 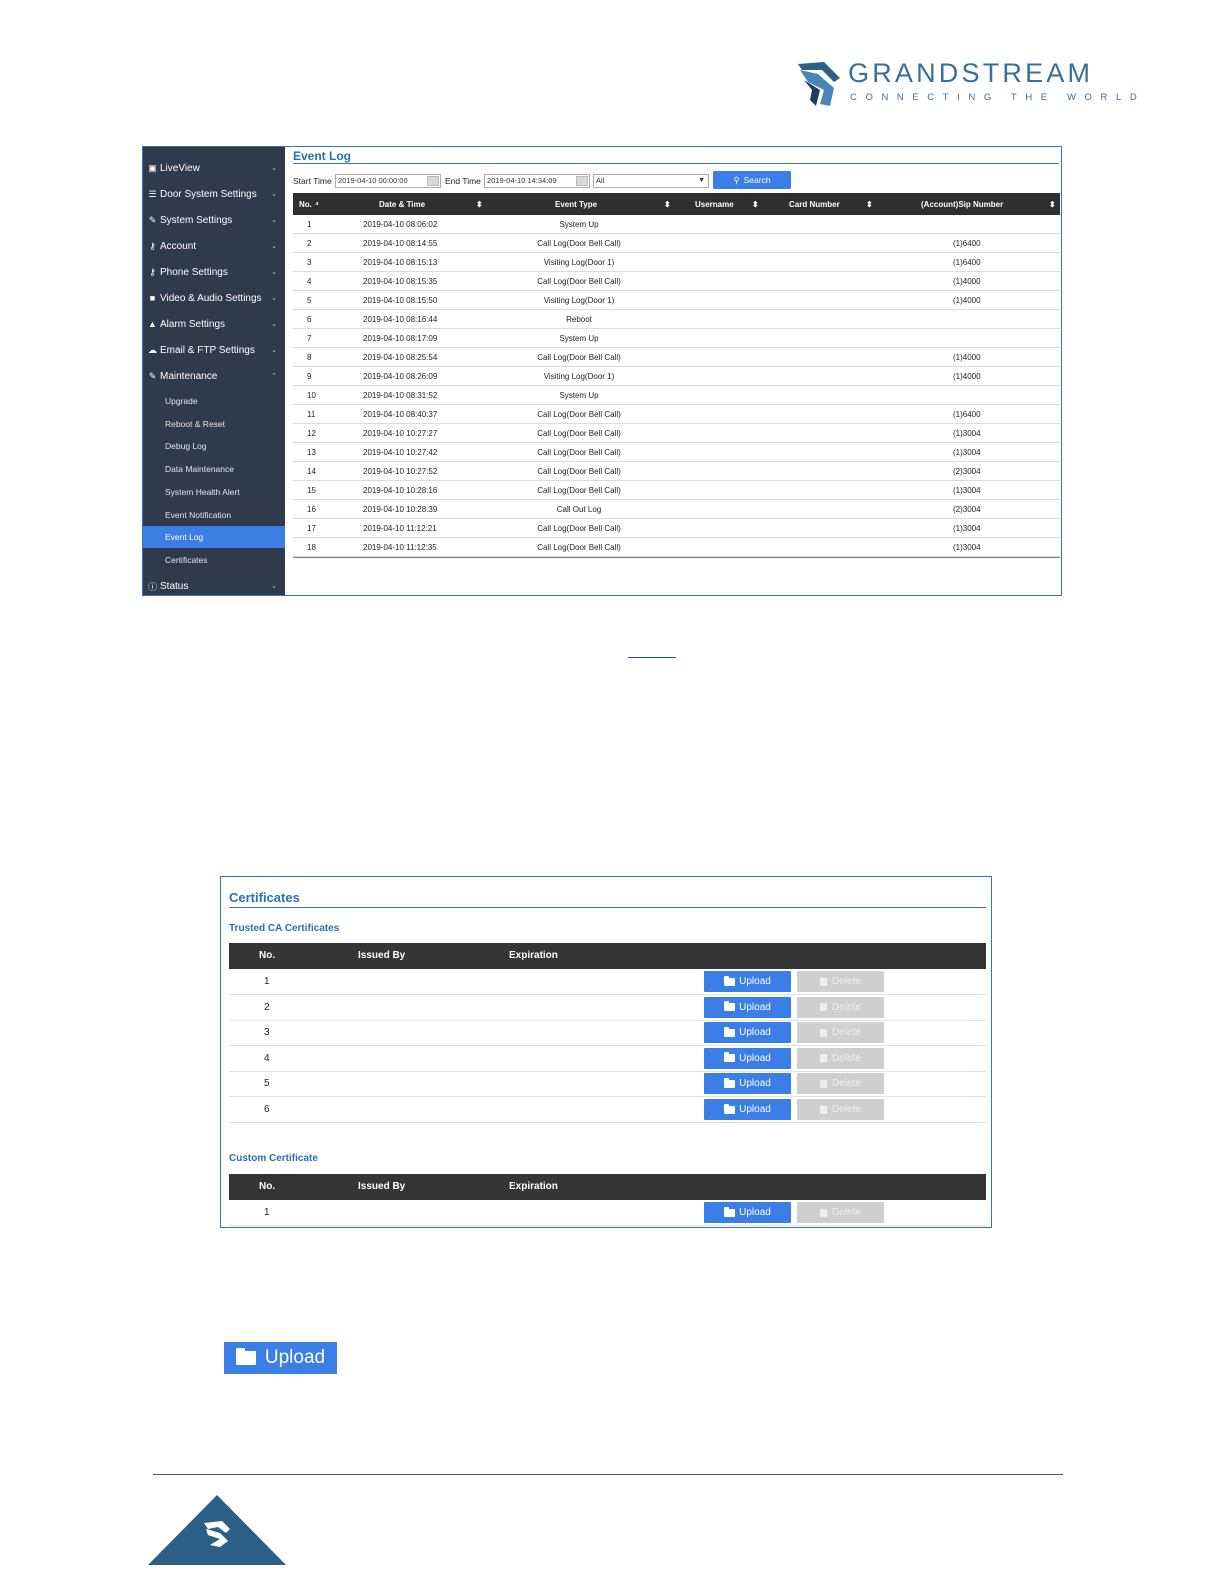 I want to click on sidebar-subitem: Reboot & Reset, so click(x=214, y=424).